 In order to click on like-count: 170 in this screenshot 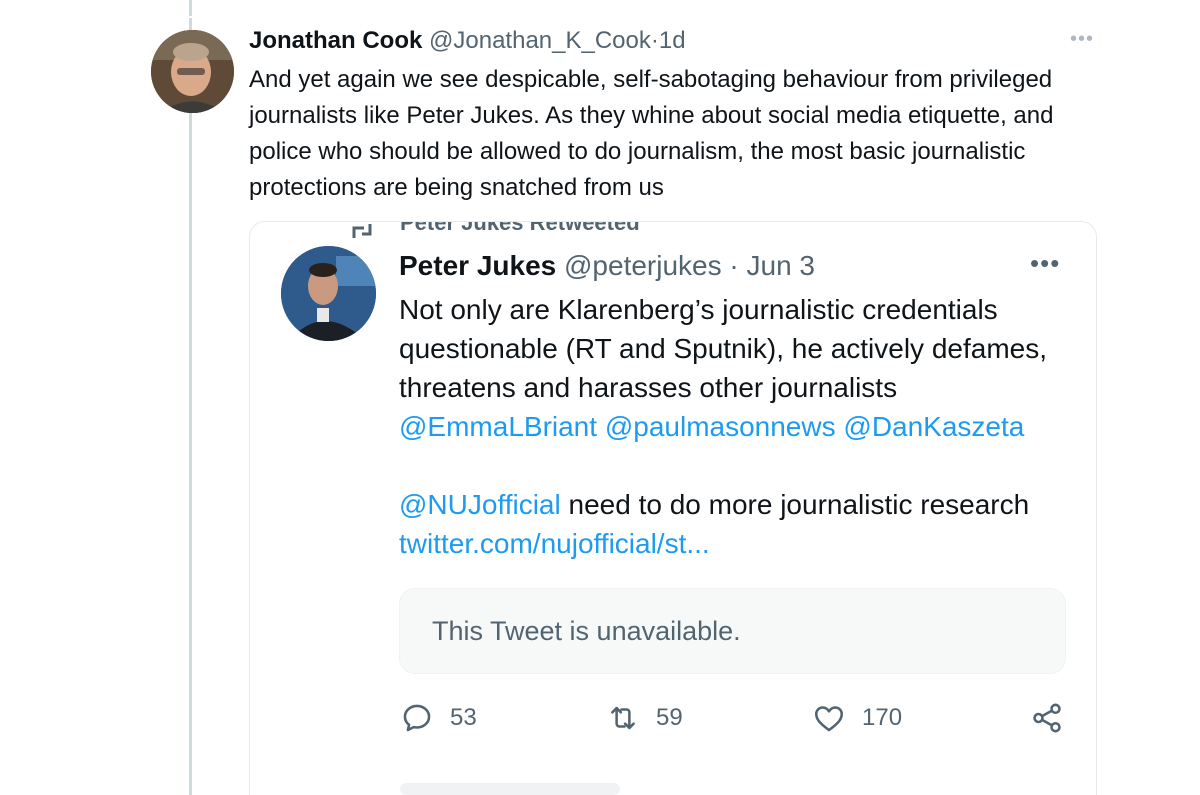, I will do `click(882, 717)`.